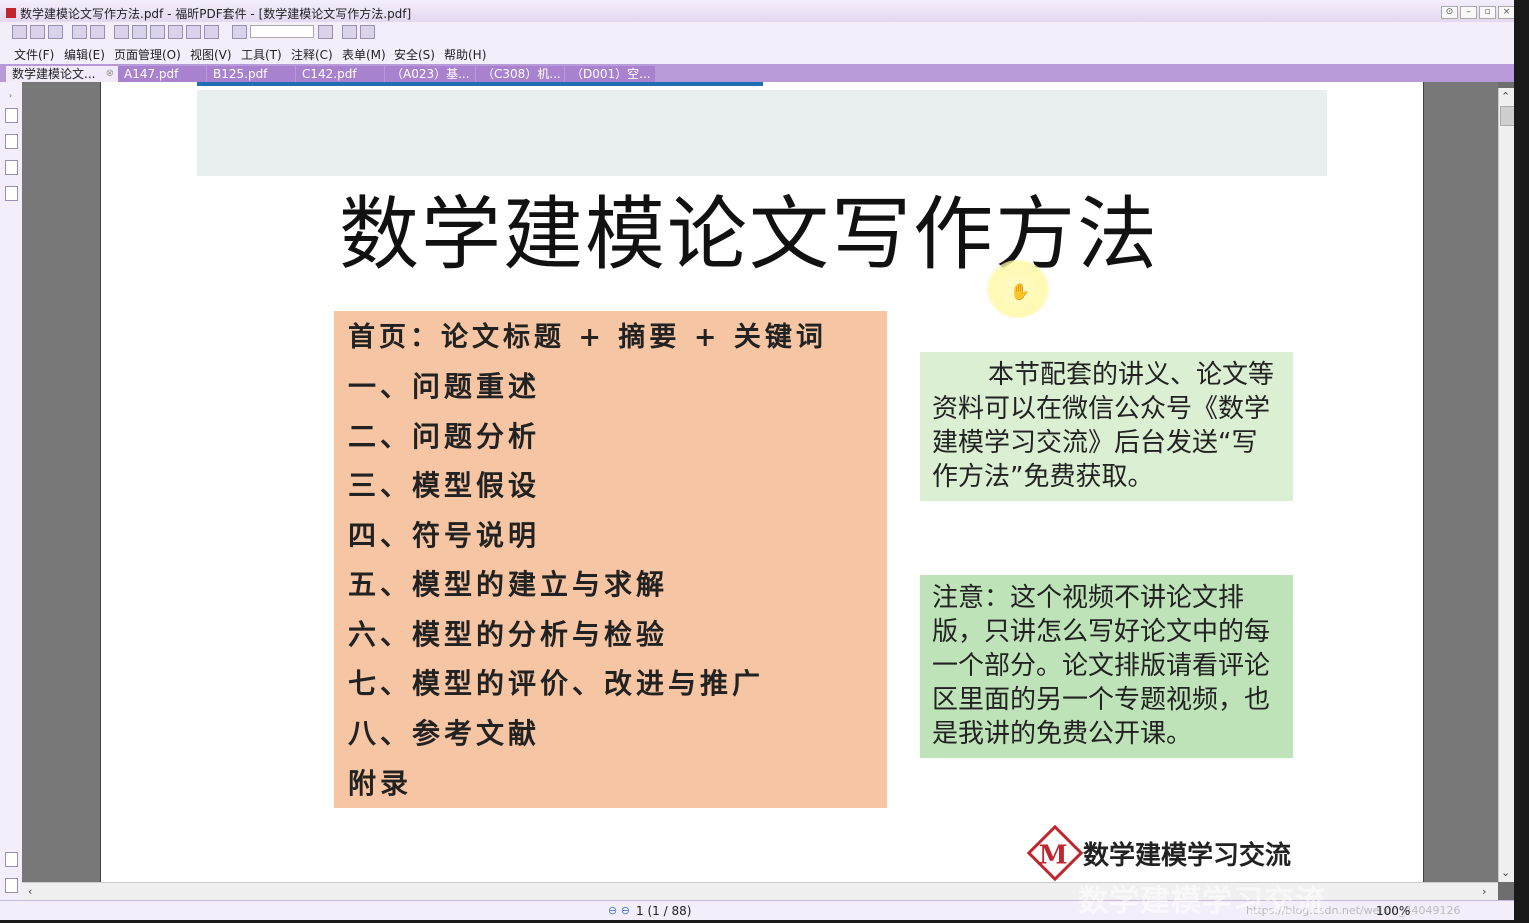 The width and height of the screenshot is (1529, 923). What do you see at coordinates (764, 32) in the screenshot?
I see `main-toolbar` at bounding box center [764, 32].